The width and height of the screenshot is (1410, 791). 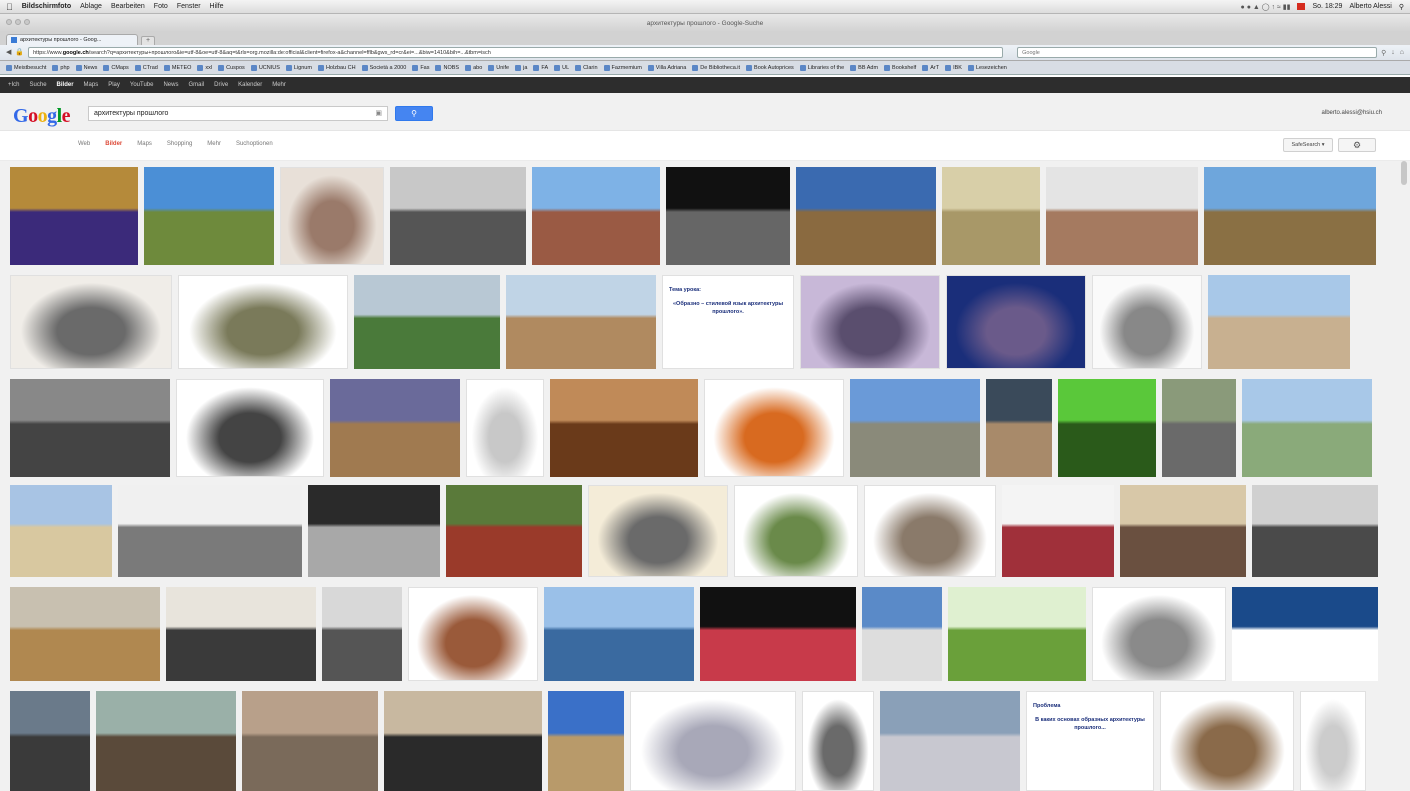 What do you see at coordinates (1370, 6) in the screenshot?
I see `user-name: Alberto Alessi` at bounding box center [1370, 6].